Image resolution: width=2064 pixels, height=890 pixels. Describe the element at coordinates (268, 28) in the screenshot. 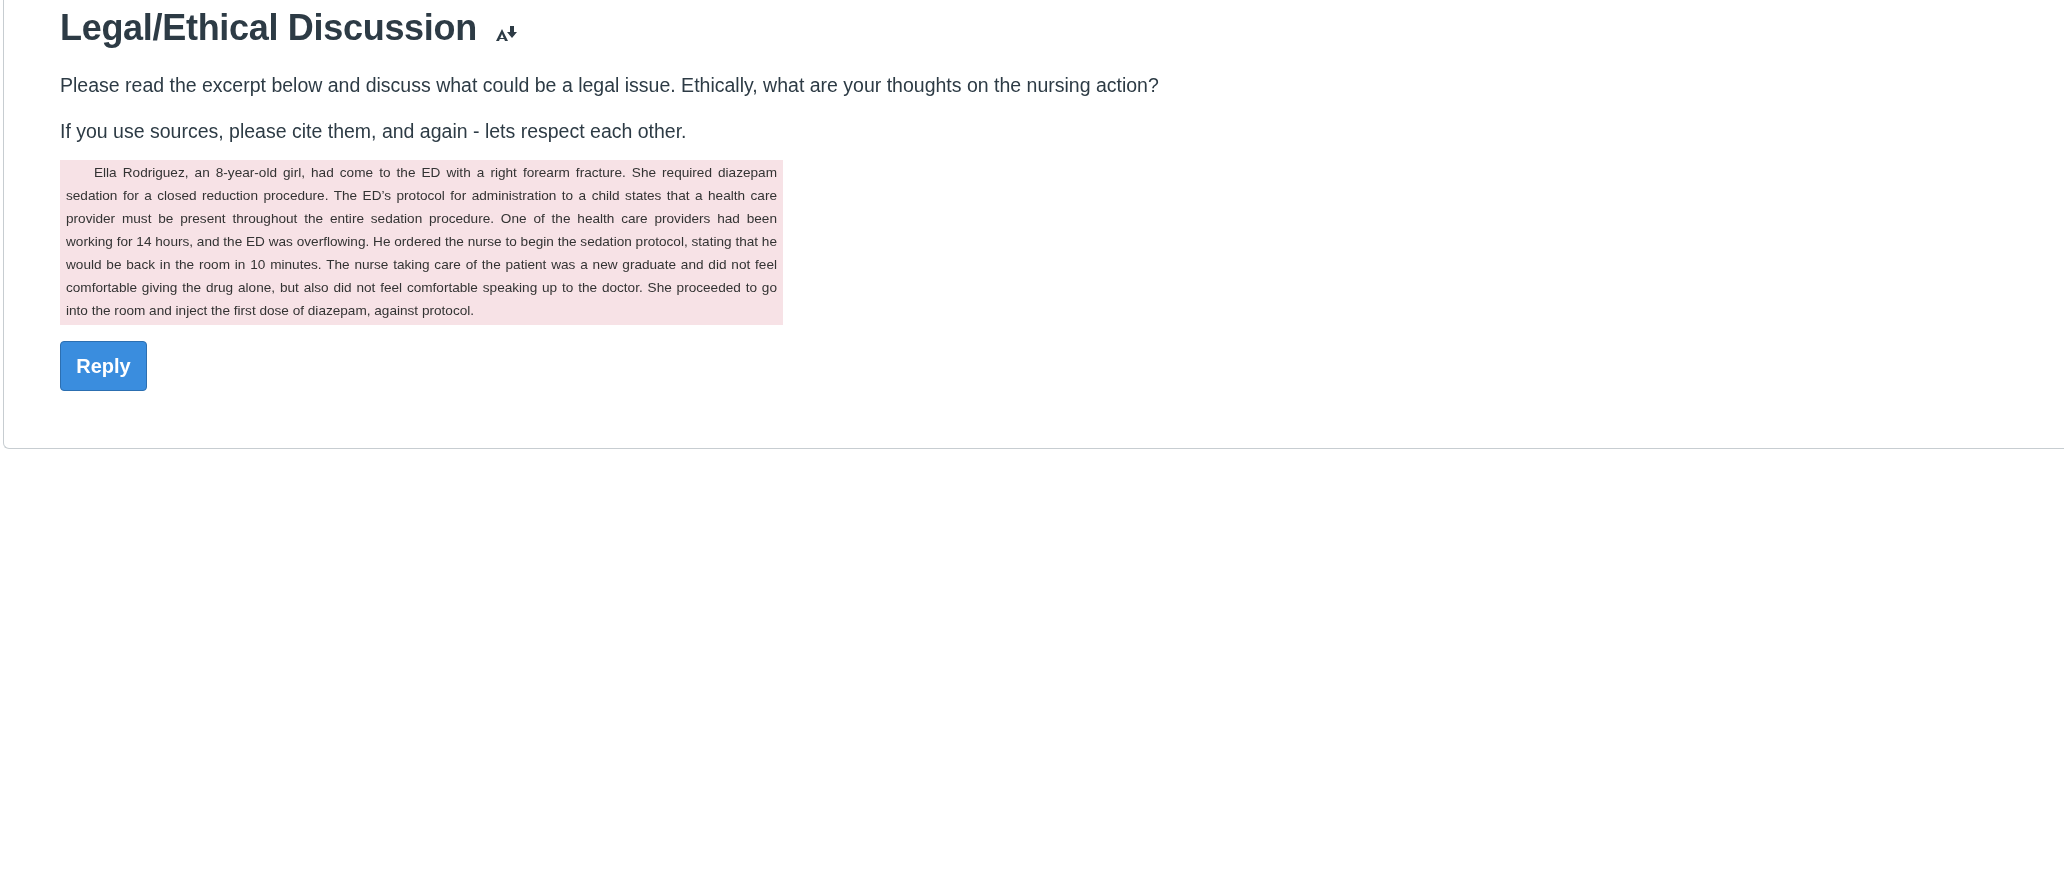

I see `discussion-title: Legal/Ethical Discussion` at that location.